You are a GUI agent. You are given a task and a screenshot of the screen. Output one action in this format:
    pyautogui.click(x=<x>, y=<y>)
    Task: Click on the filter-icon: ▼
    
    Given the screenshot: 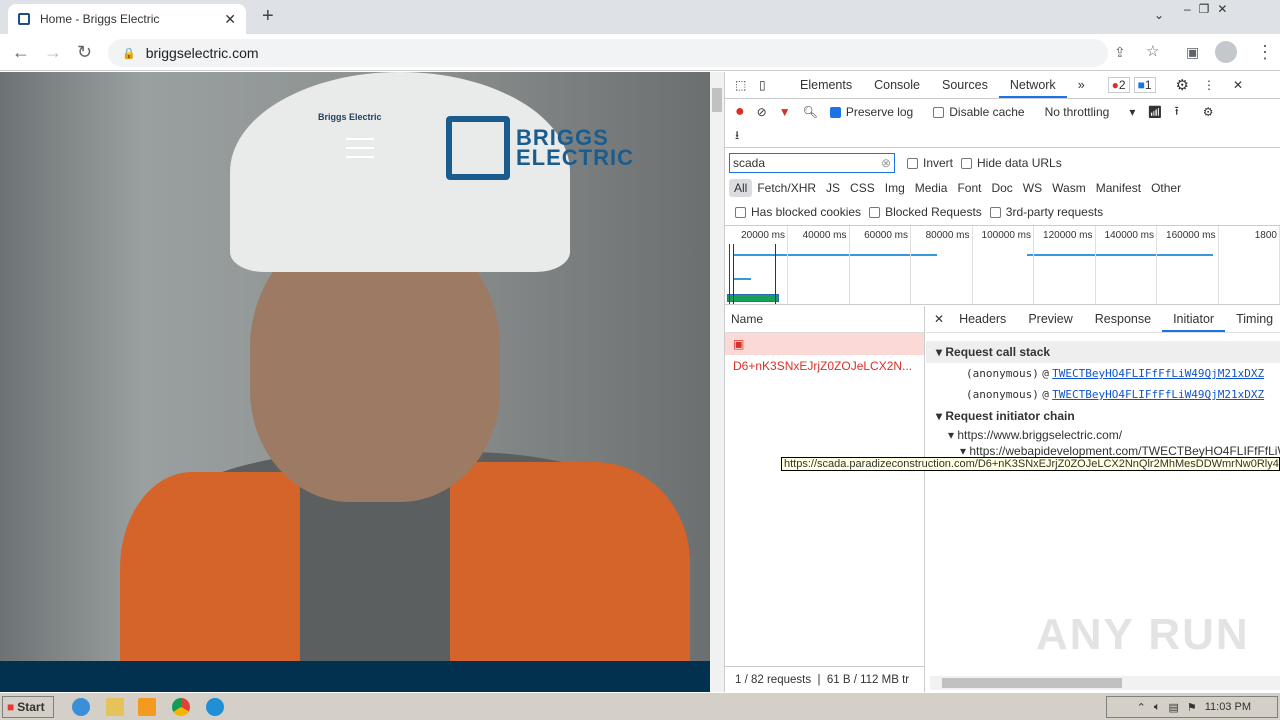 What is the action you would take?
    pyautogui.click(x=785, y=112)
    